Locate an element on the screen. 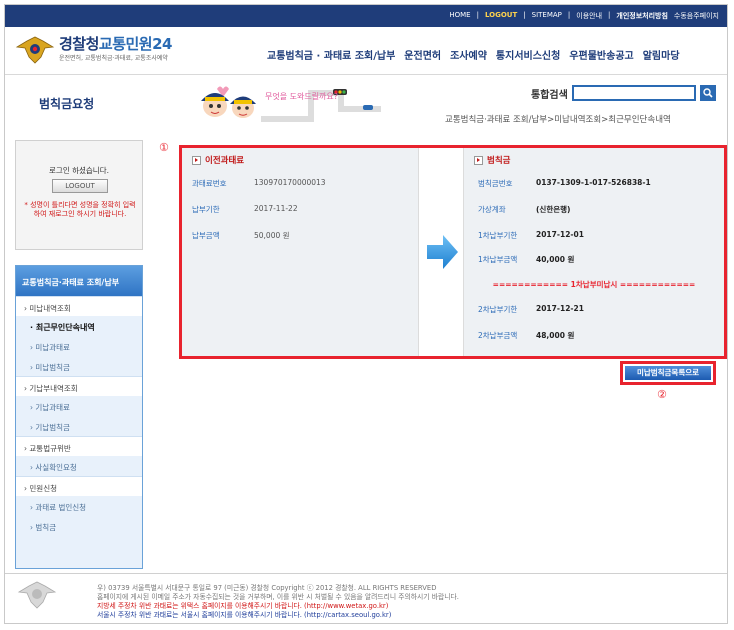 The height and width of the screenshot is (630, 734). first-due-value: 2017-12-01 is located at coordinates (560, 234).